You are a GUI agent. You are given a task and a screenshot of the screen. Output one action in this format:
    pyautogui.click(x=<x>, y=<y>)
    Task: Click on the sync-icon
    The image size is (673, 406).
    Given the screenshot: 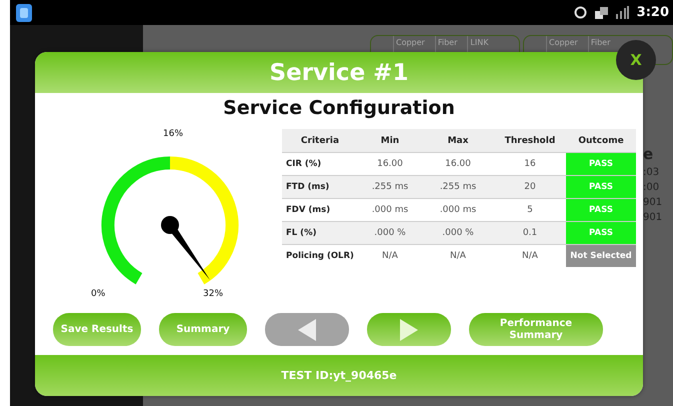 What is the action you would take?
    pyautogui.click(x=580, y=12)
    